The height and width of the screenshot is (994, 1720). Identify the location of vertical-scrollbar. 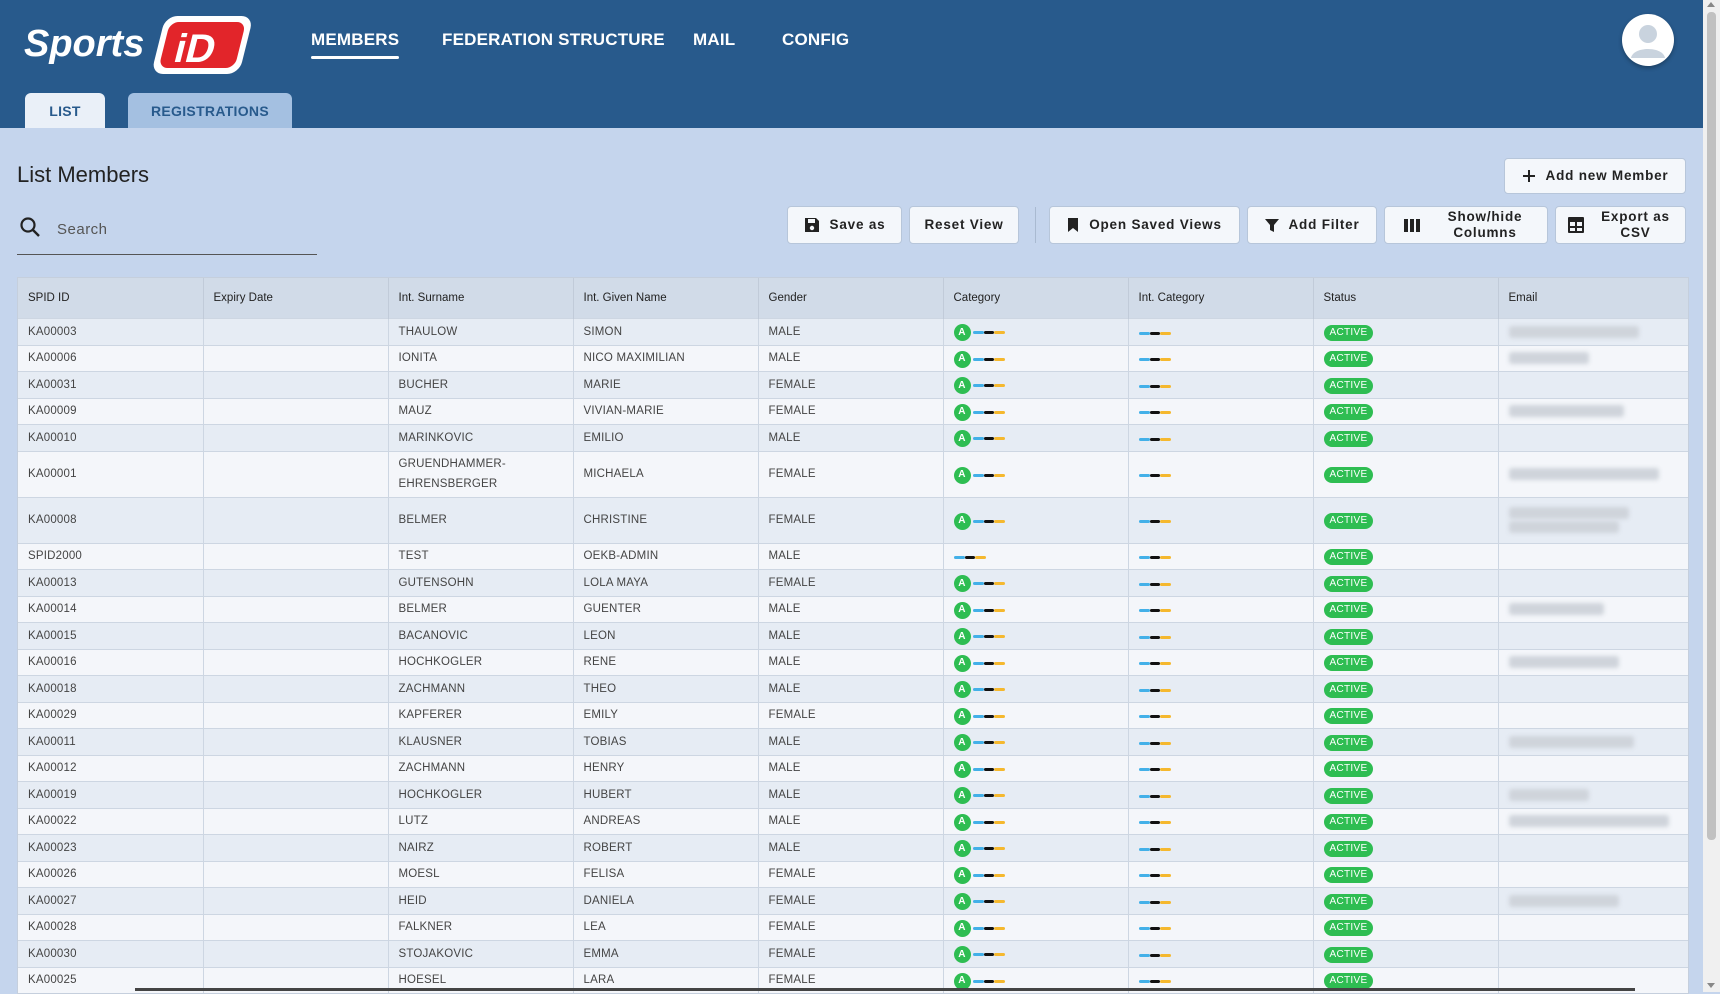
(1711, 496).